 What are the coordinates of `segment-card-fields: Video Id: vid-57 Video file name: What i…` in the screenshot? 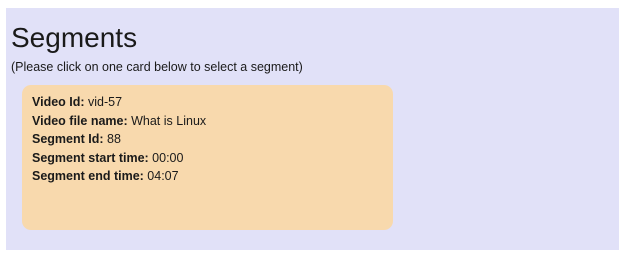 It's located at (119, 139).